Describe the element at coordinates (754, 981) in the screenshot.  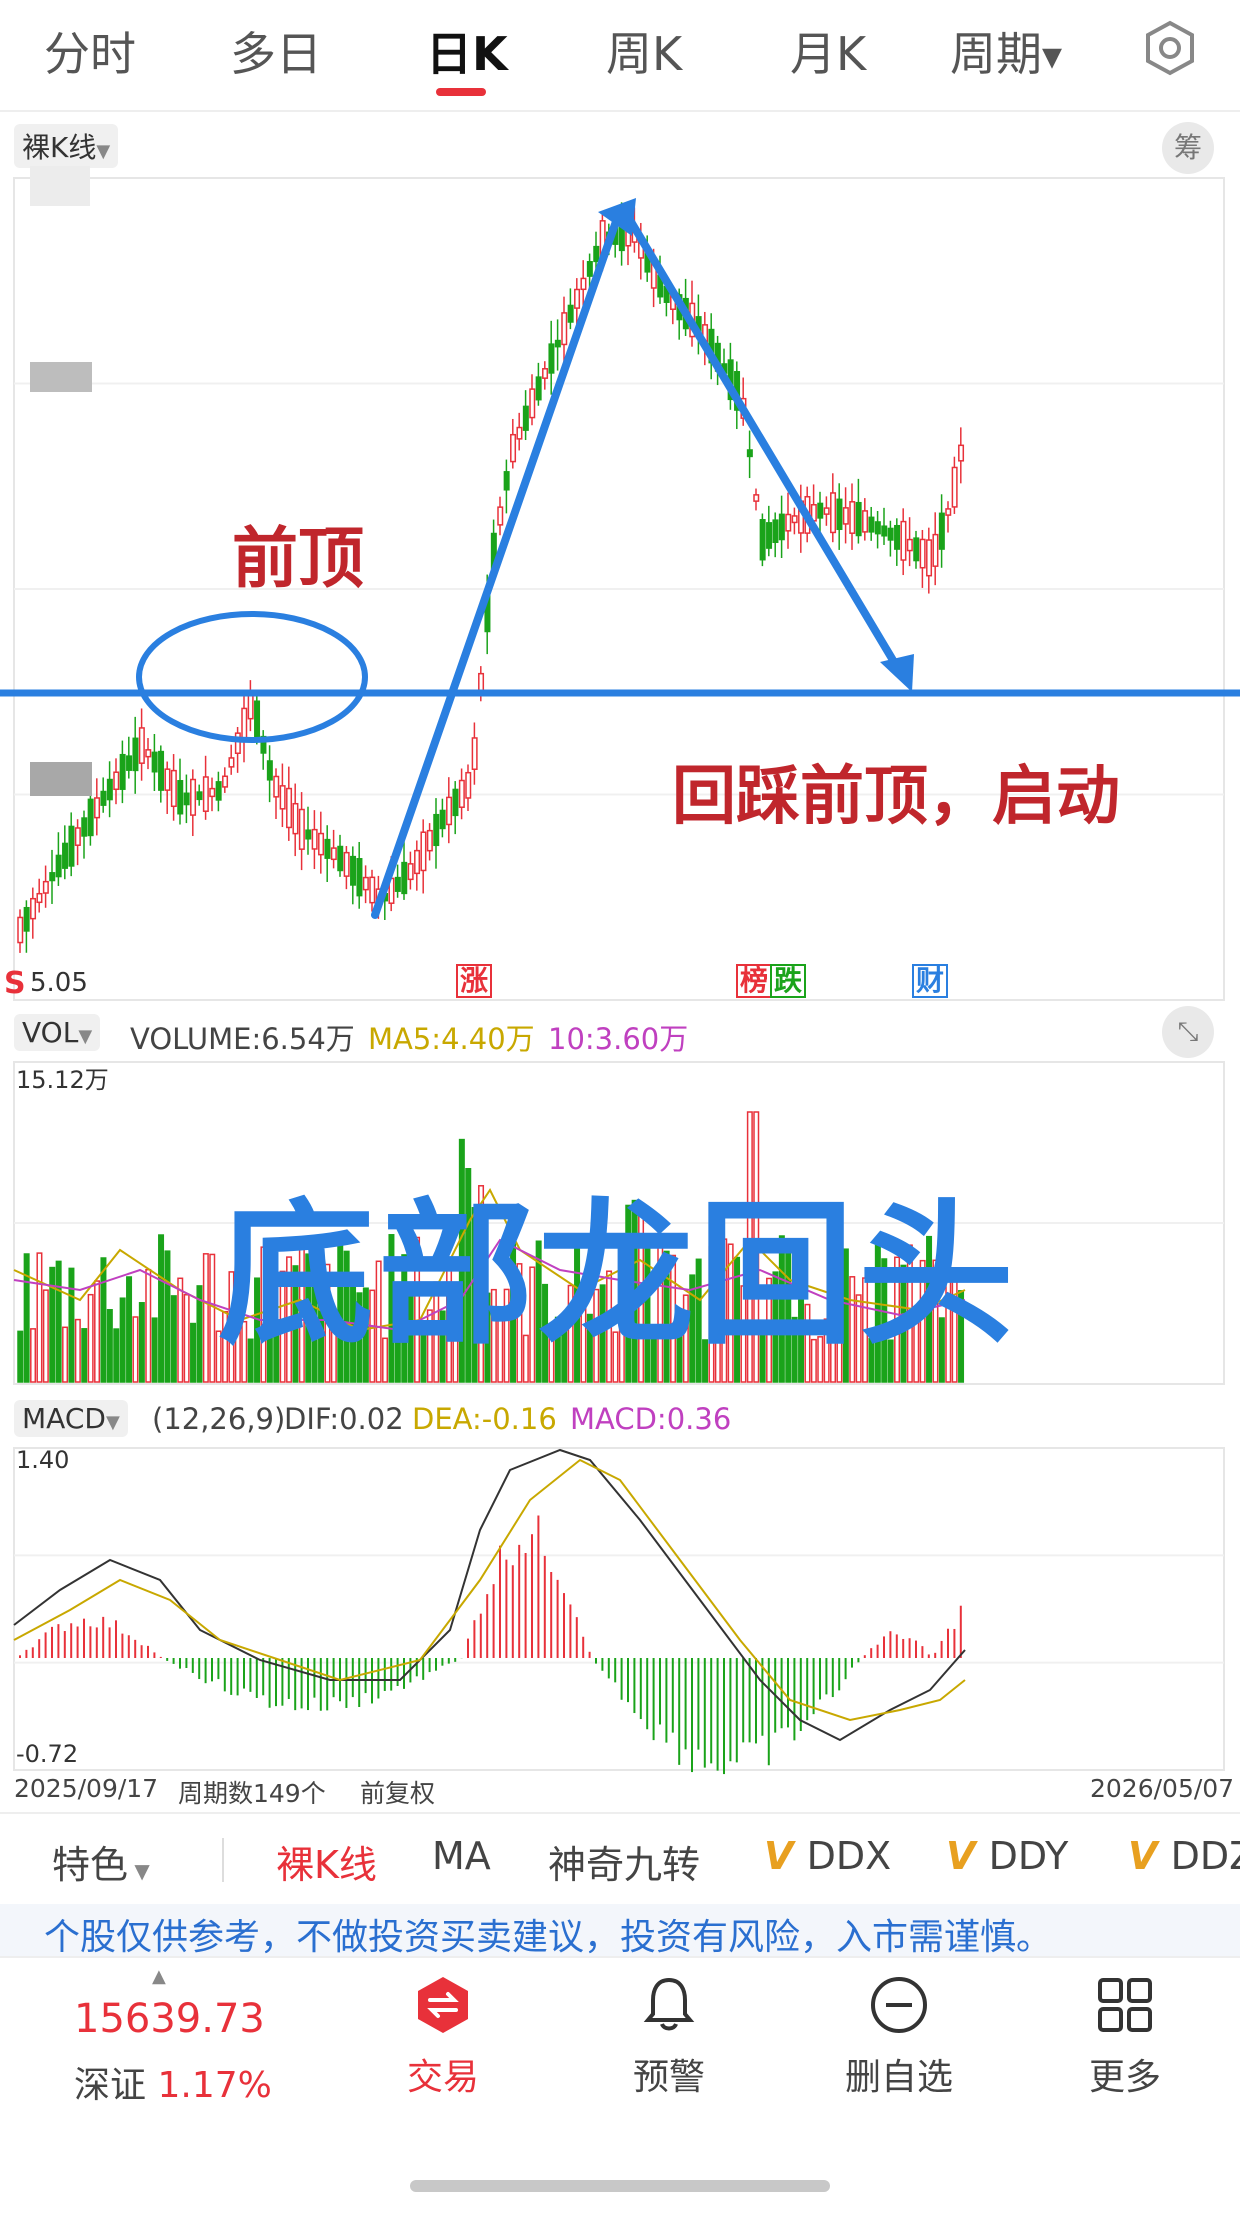
I see `billboard-marker: 榜` at that location.